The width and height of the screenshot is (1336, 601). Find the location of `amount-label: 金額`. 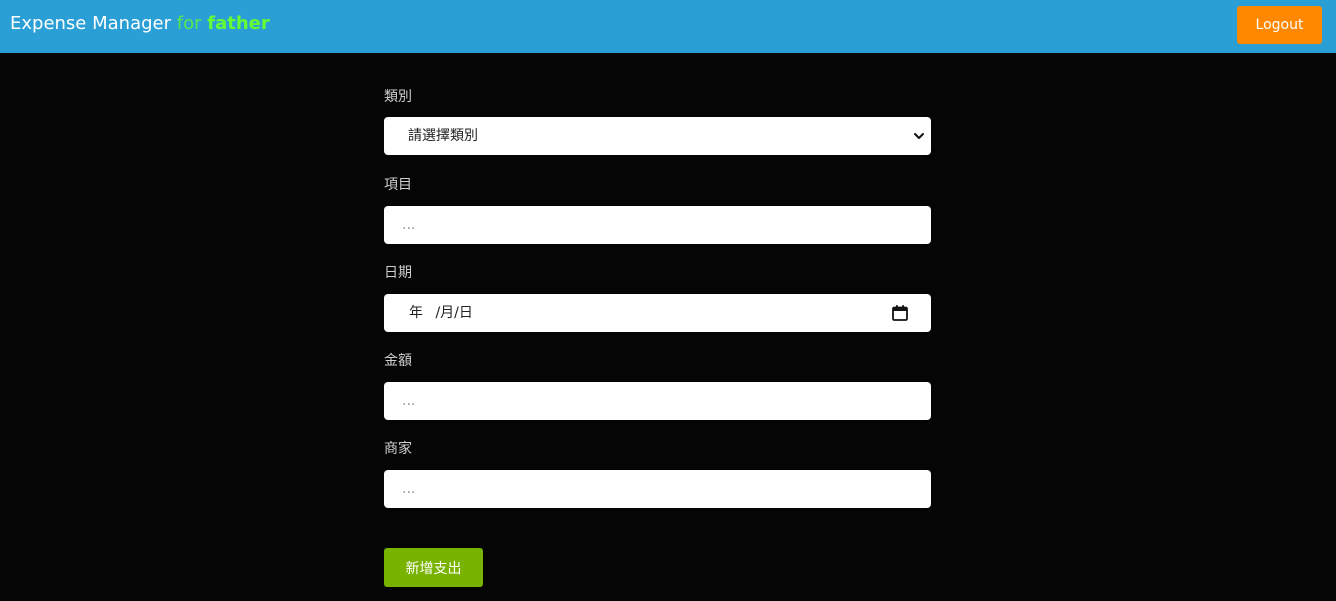

amount-label: 金額 is located at coordinates (398, 361).